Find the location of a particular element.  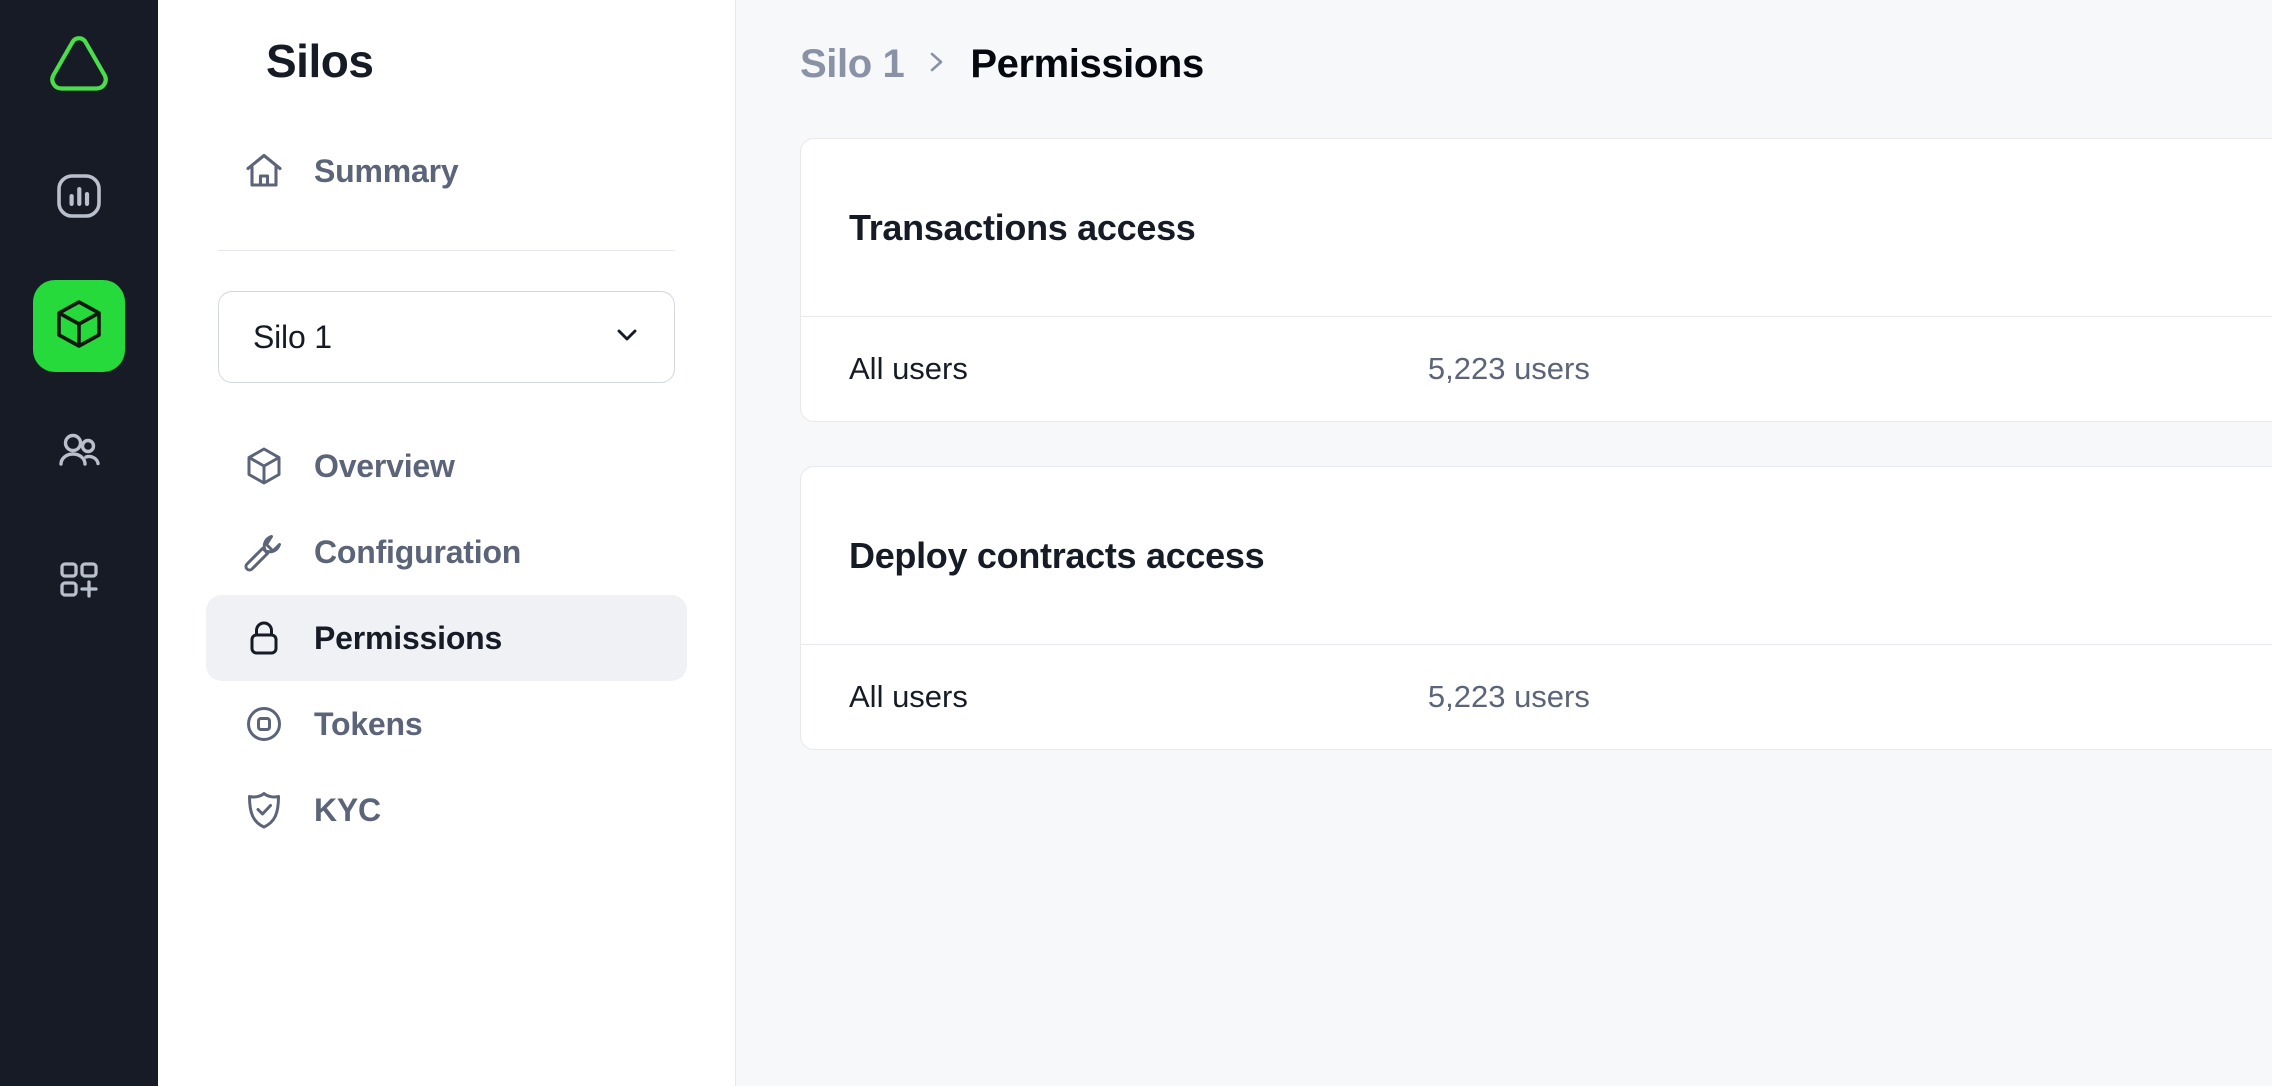

users-icon is located at coordinates (79, 454).